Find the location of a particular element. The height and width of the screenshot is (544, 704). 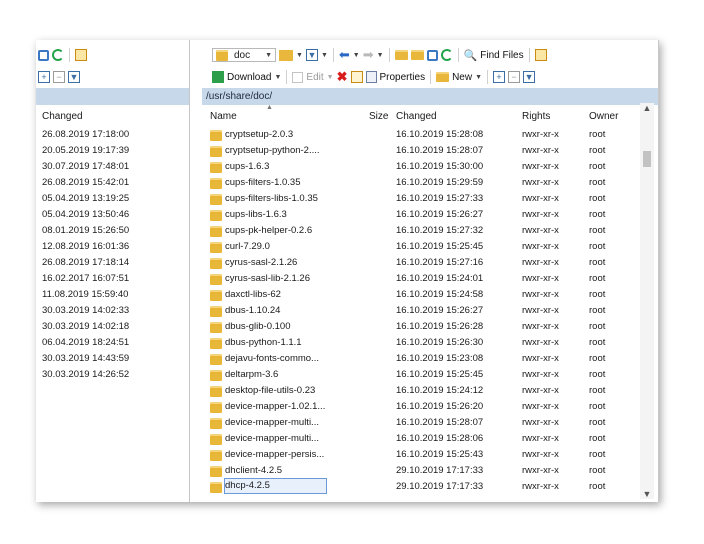

rename-icon is located at coordinates (356, 77).